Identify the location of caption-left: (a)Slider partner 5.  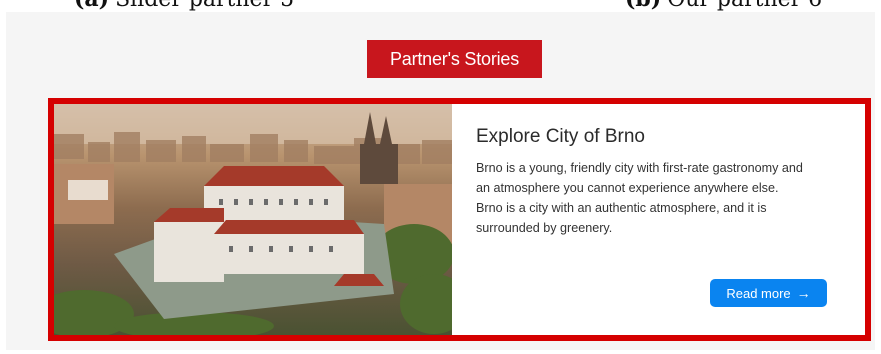
(184, 6).